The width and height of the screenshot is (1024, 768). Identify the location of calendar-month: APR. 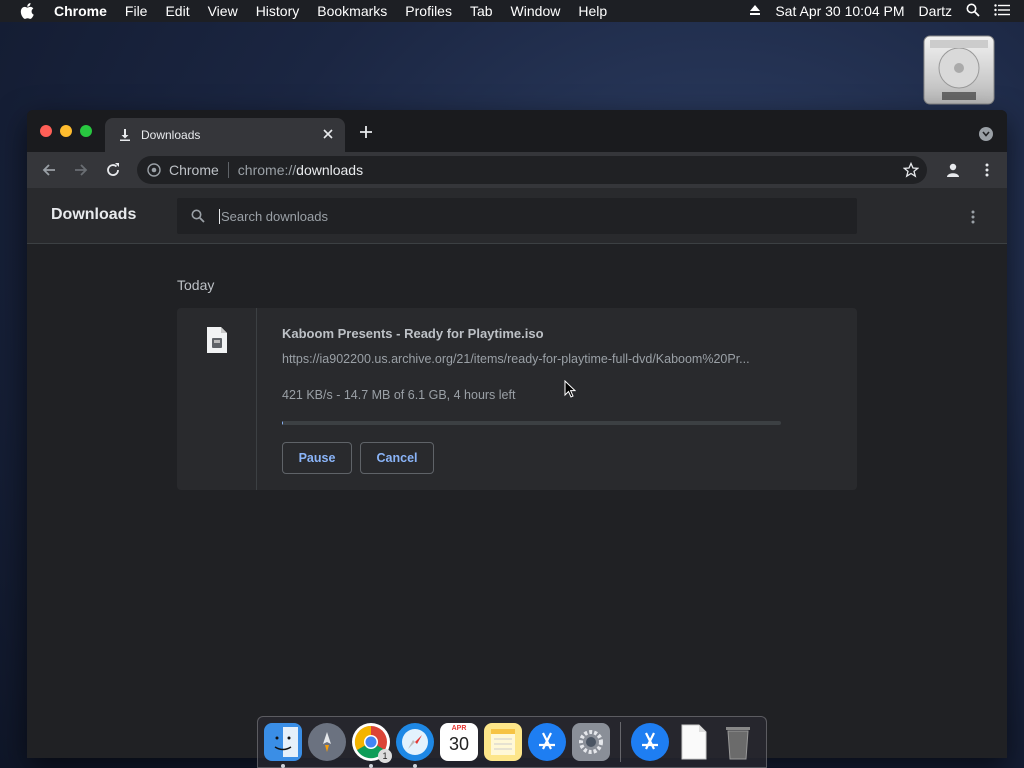
(459, 728).